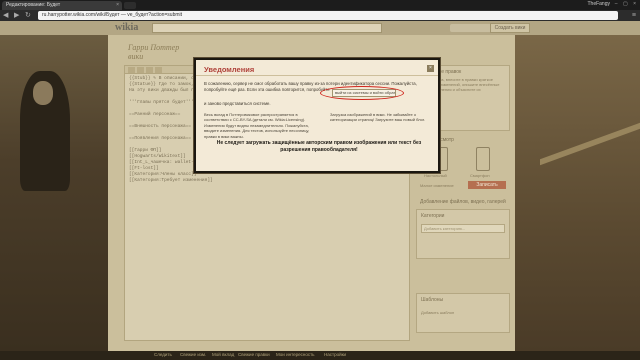  I want to click on red-annotation-circle, so click(362, 93).